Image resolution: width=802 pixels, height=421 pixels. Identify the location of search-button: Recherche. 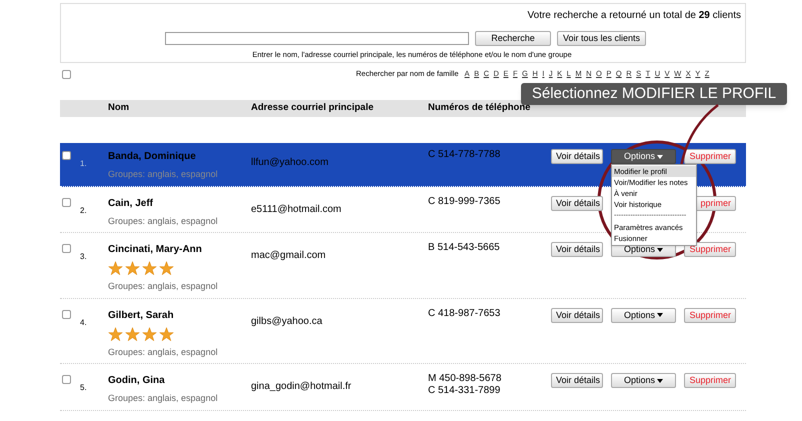
(513, 38).